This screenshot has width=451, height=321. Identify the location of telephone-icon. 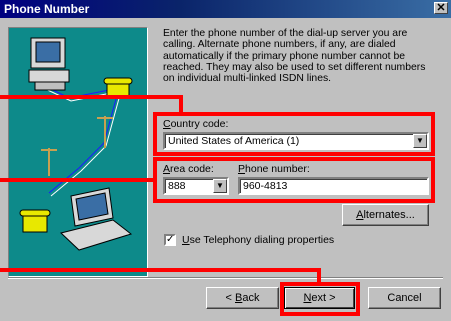
(35, 221).